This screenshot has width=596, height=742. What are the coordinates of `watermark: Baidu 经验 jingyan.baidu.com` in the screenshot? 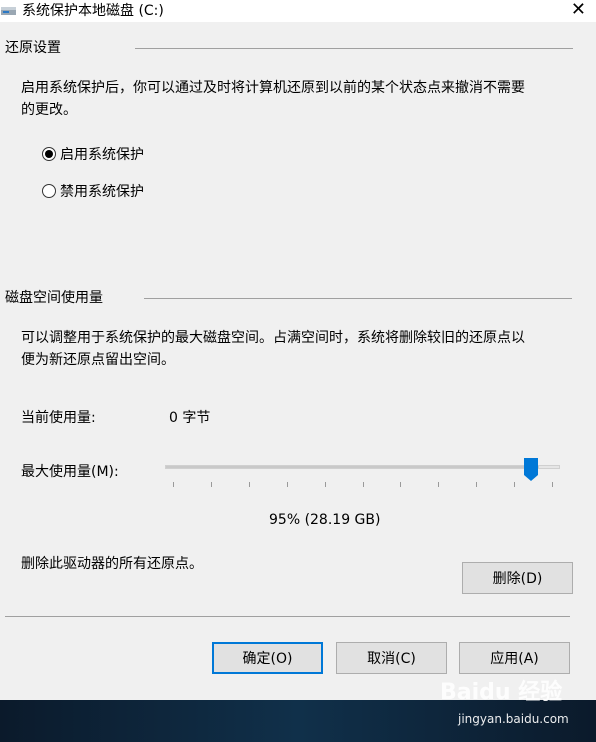 It's located at (504, 700).